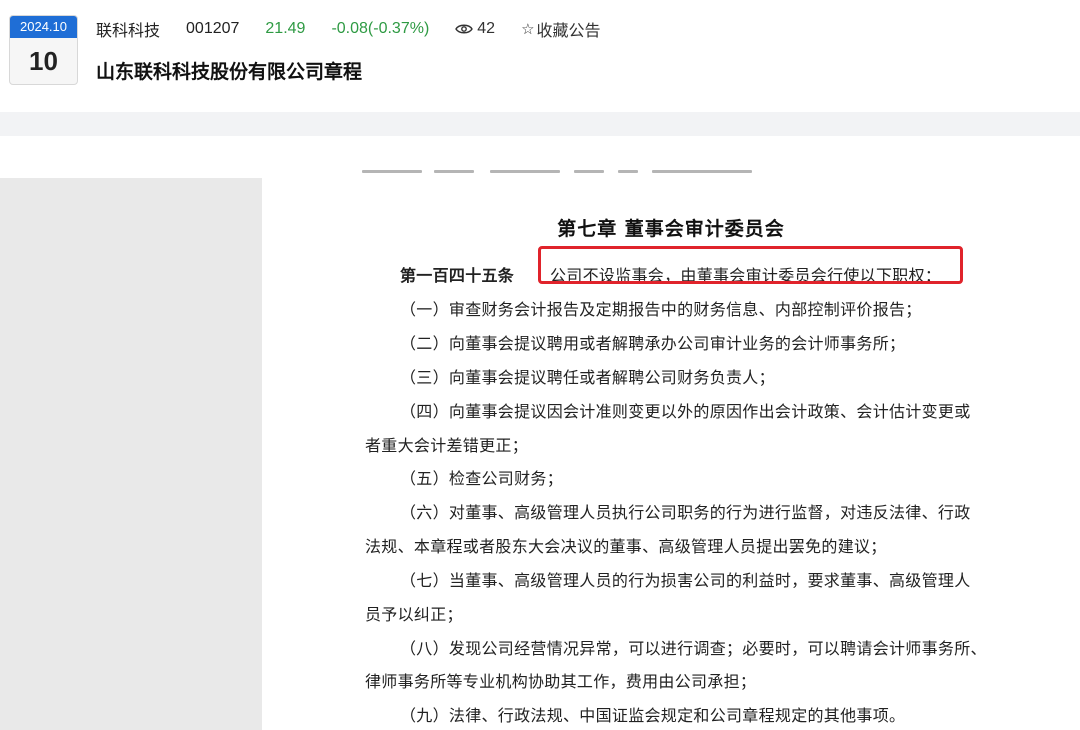  What do you see at coordinates (562, 174) in the screenshot?
I see `cut-off-text-line` at bounding box center [562, 174].